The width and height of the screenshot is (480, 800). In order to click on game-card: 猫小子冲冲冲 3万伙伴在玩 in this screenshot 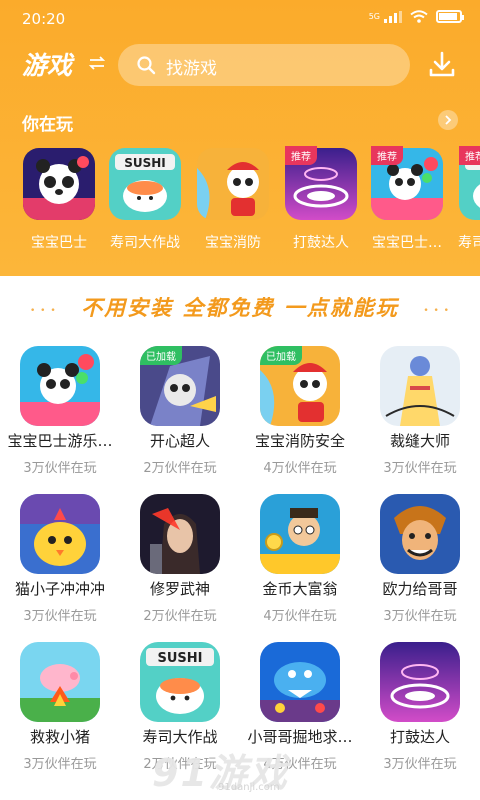, I will do `click(60, 564)`.